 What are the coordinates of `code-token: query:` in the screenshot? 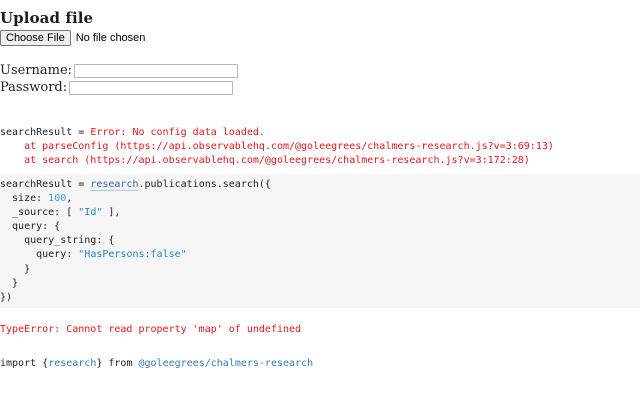 It's located at (39, 255).